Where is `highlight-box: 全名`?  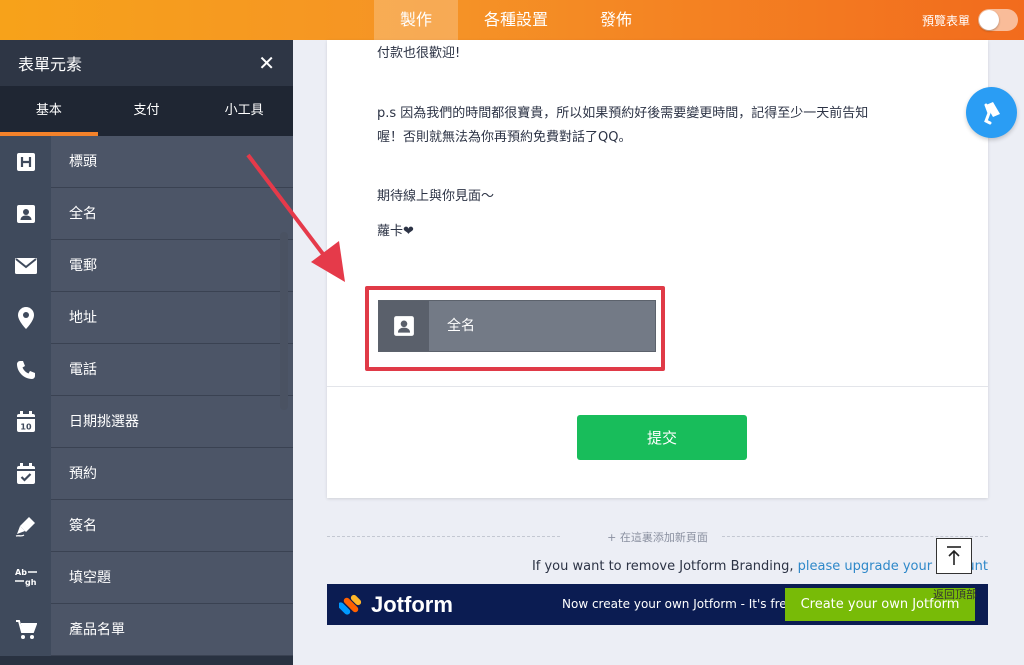 highlight-box: 全名 is located at coordinates (515, 328).